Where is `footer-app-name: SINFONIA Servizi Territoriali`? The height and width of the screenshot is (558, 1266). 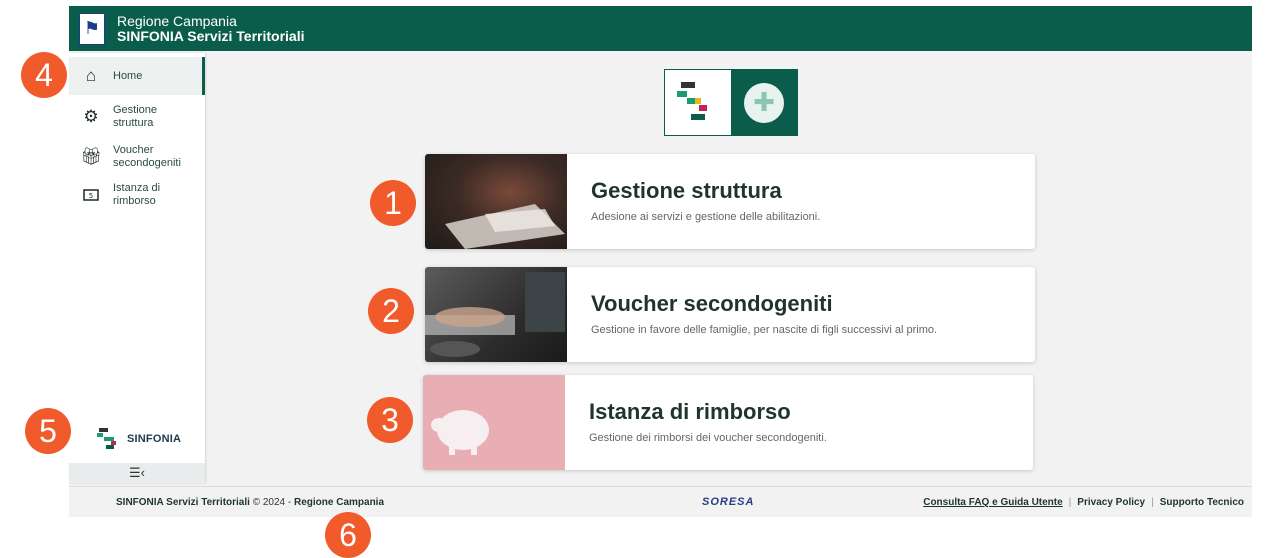
footer-app-name: SINFONIA Servizi Territoriali is located at coordinates (183, 502).